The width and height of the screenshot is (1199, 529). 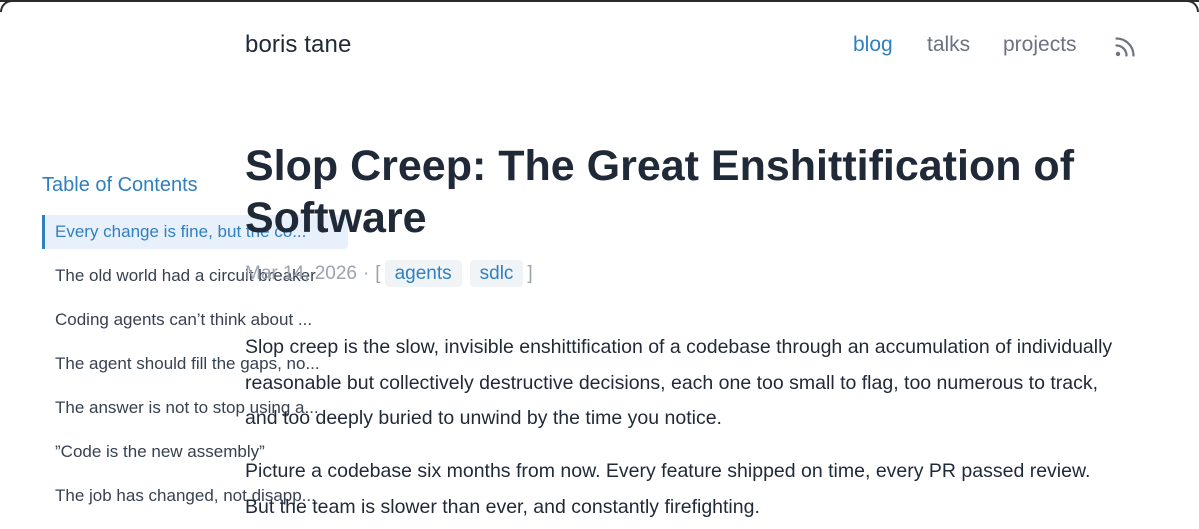 I want to click on nav-blog: blog, so click(x=873, y=45).